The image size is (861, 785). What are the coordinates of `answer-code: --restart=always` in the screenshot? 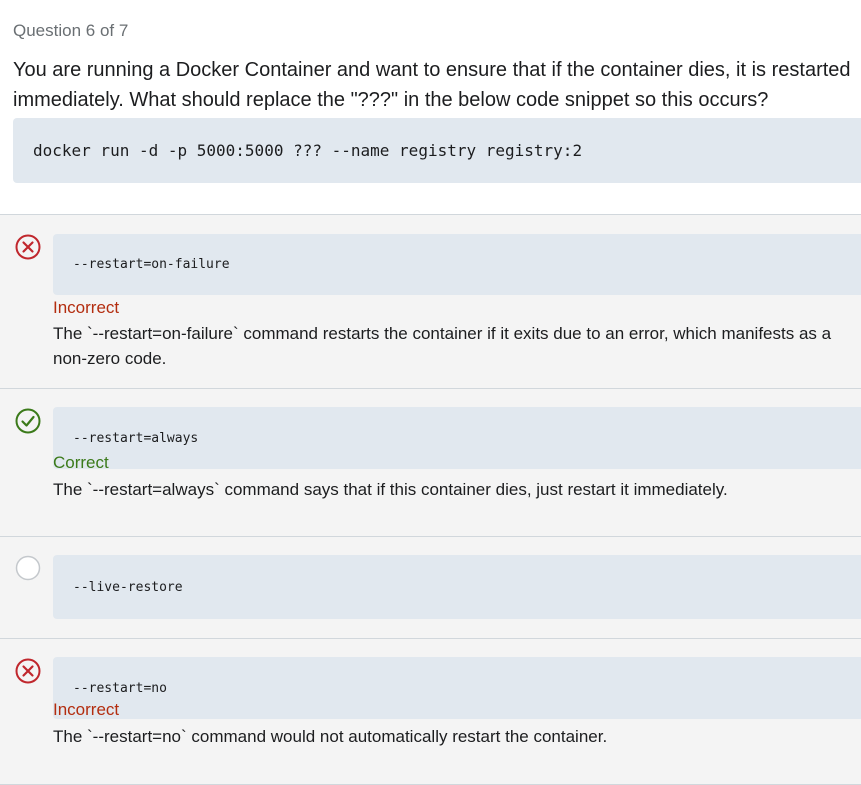 It's located at (457, 438).